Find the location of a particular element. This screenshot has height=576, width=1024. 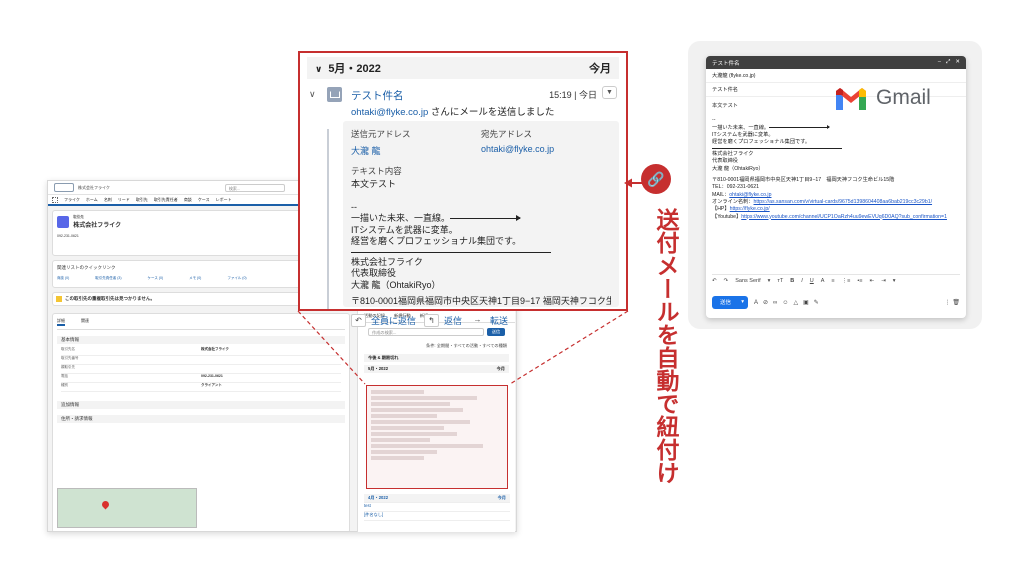

section-basic: 基本情報 is located at coordinates (201, 340).